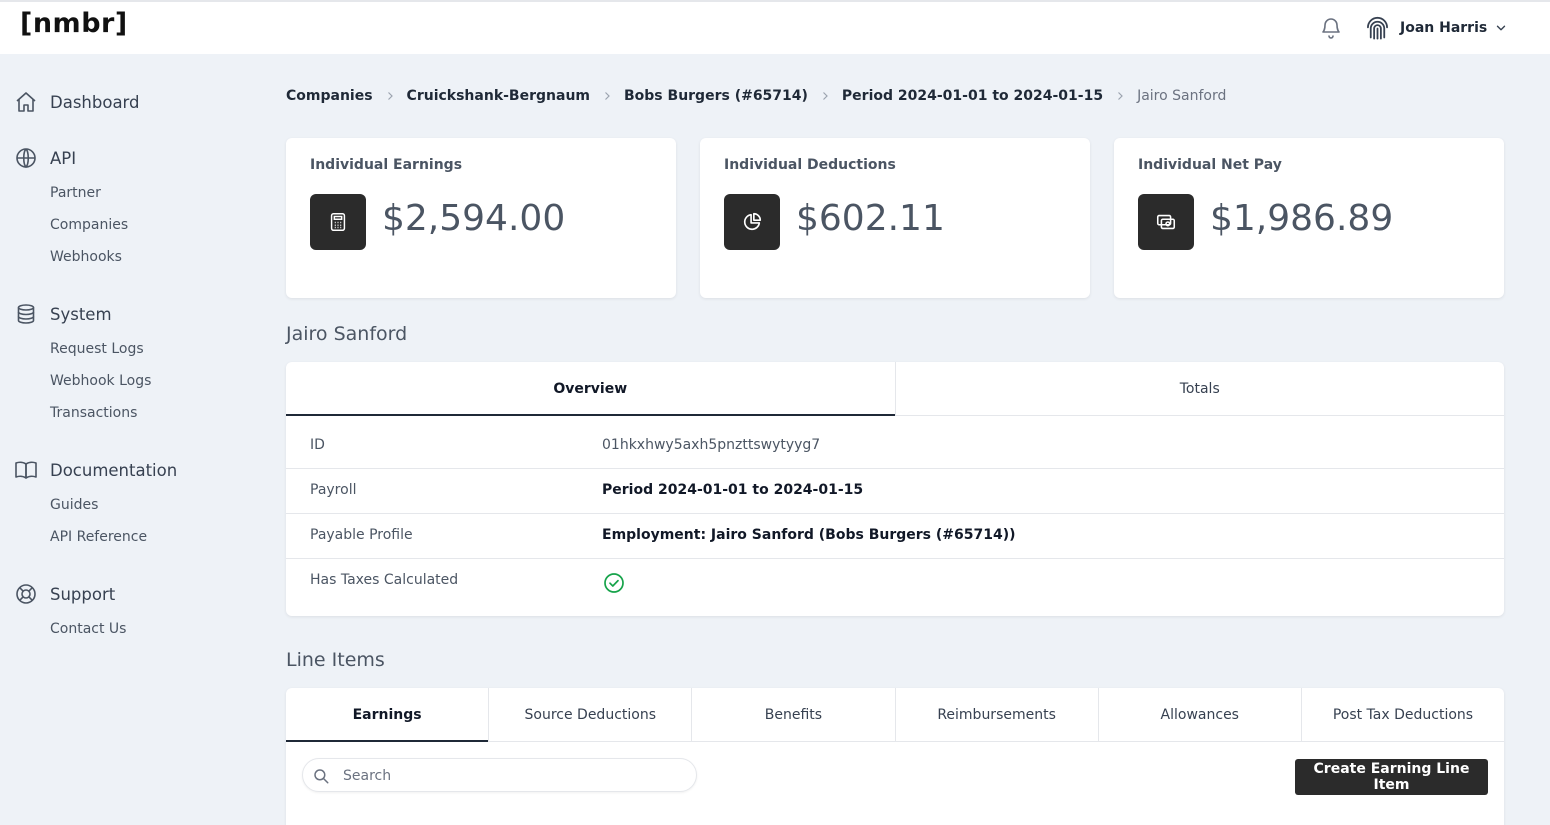  What do you see at coordinates (711, 445) in the screenshot?
I see `detail-value: 01hkxhwy5axh5pnzttswytyyg7` at bounding box center [711, 445].